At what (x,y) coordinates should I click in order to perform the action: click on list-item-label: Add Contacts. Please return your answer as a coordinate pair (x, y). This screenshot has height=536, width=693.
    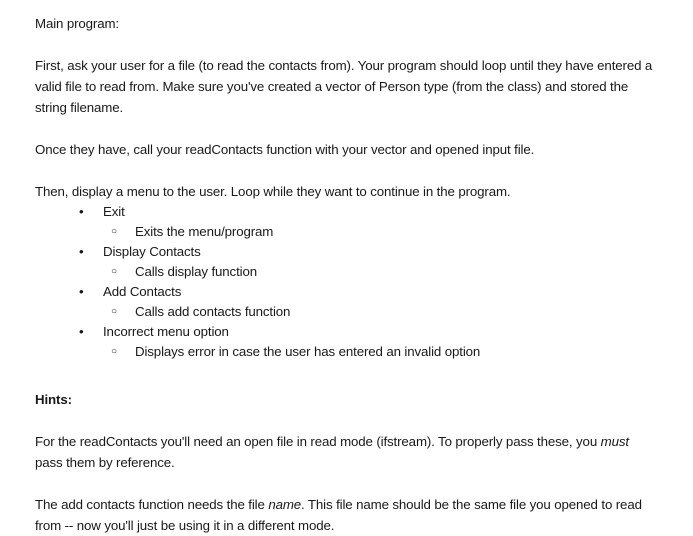
    Looking at the image, I should click on (142, 291).